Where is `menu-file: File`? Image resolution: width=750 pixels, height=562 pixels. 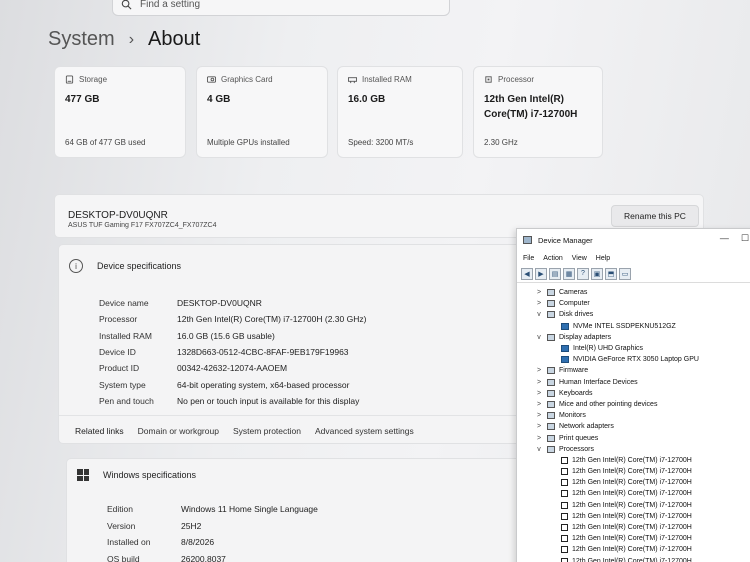 menu-file: File is located at coordinates (528, 258).